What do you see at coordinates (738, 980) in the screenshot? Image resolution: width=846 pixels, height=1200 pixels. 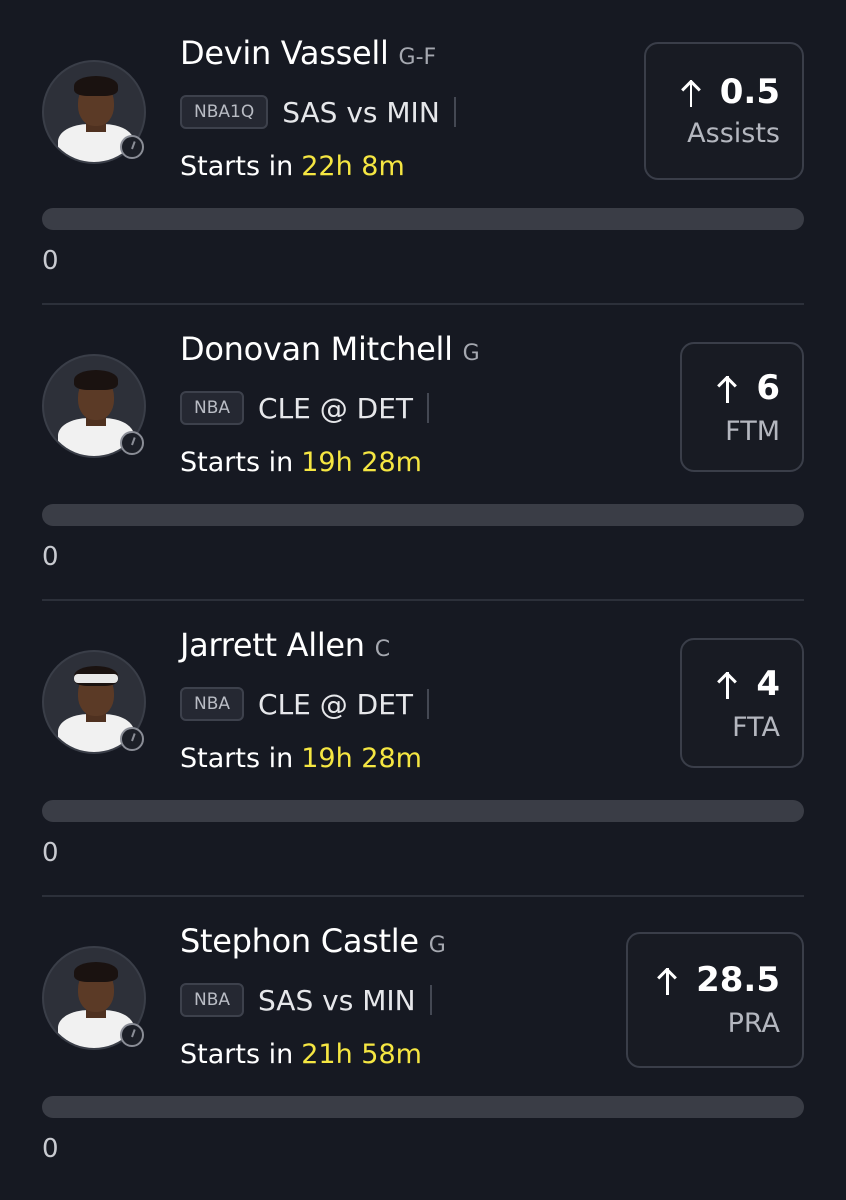 I see `line-value: 28.5` at bounding box center [738, 980].